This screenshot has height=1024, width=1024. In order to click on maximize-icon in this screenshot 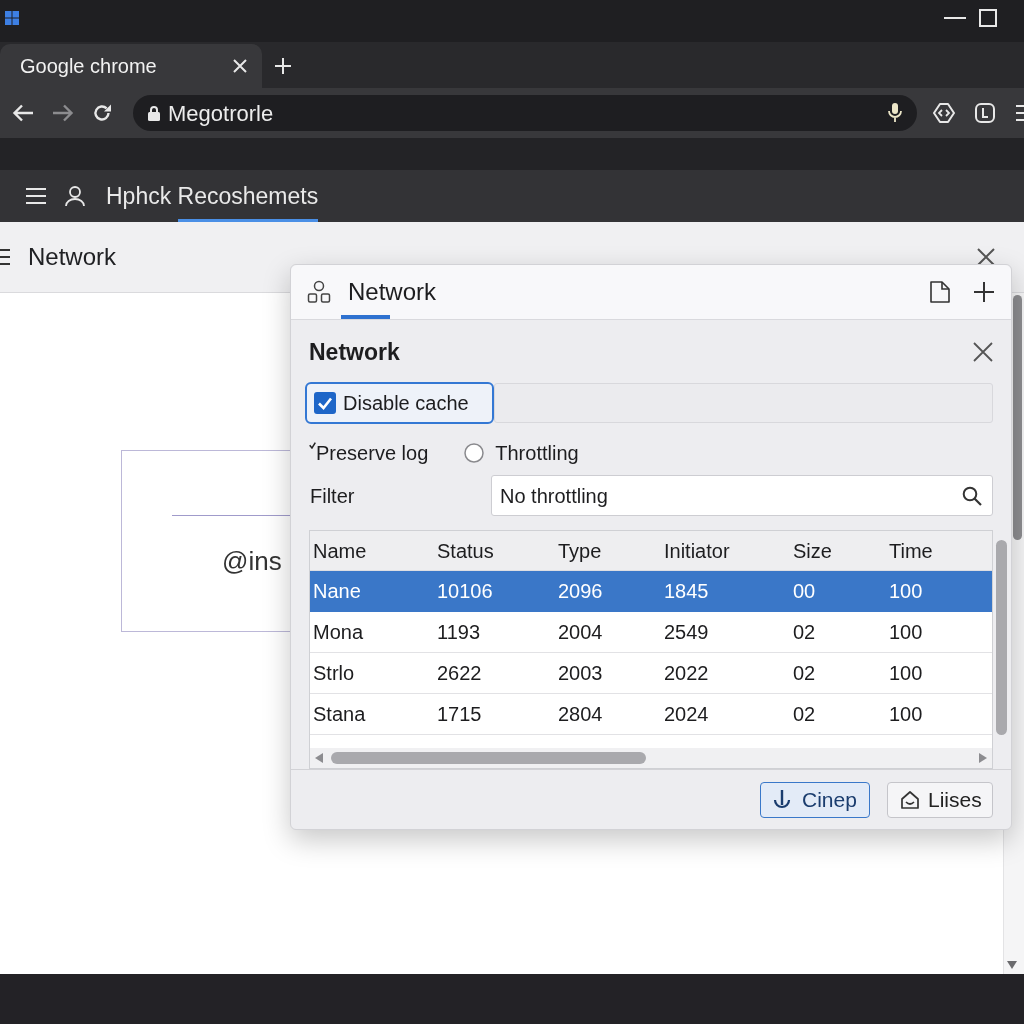, I will do `click(988, 18)`.